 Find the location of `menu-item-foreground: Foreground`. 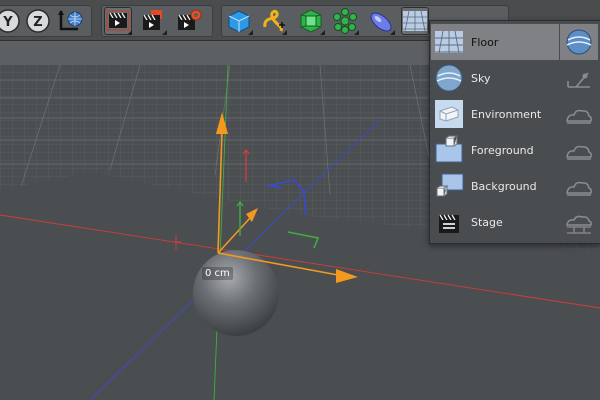

menu-item-foreground: Foreground is located at coordinates (495, 150).